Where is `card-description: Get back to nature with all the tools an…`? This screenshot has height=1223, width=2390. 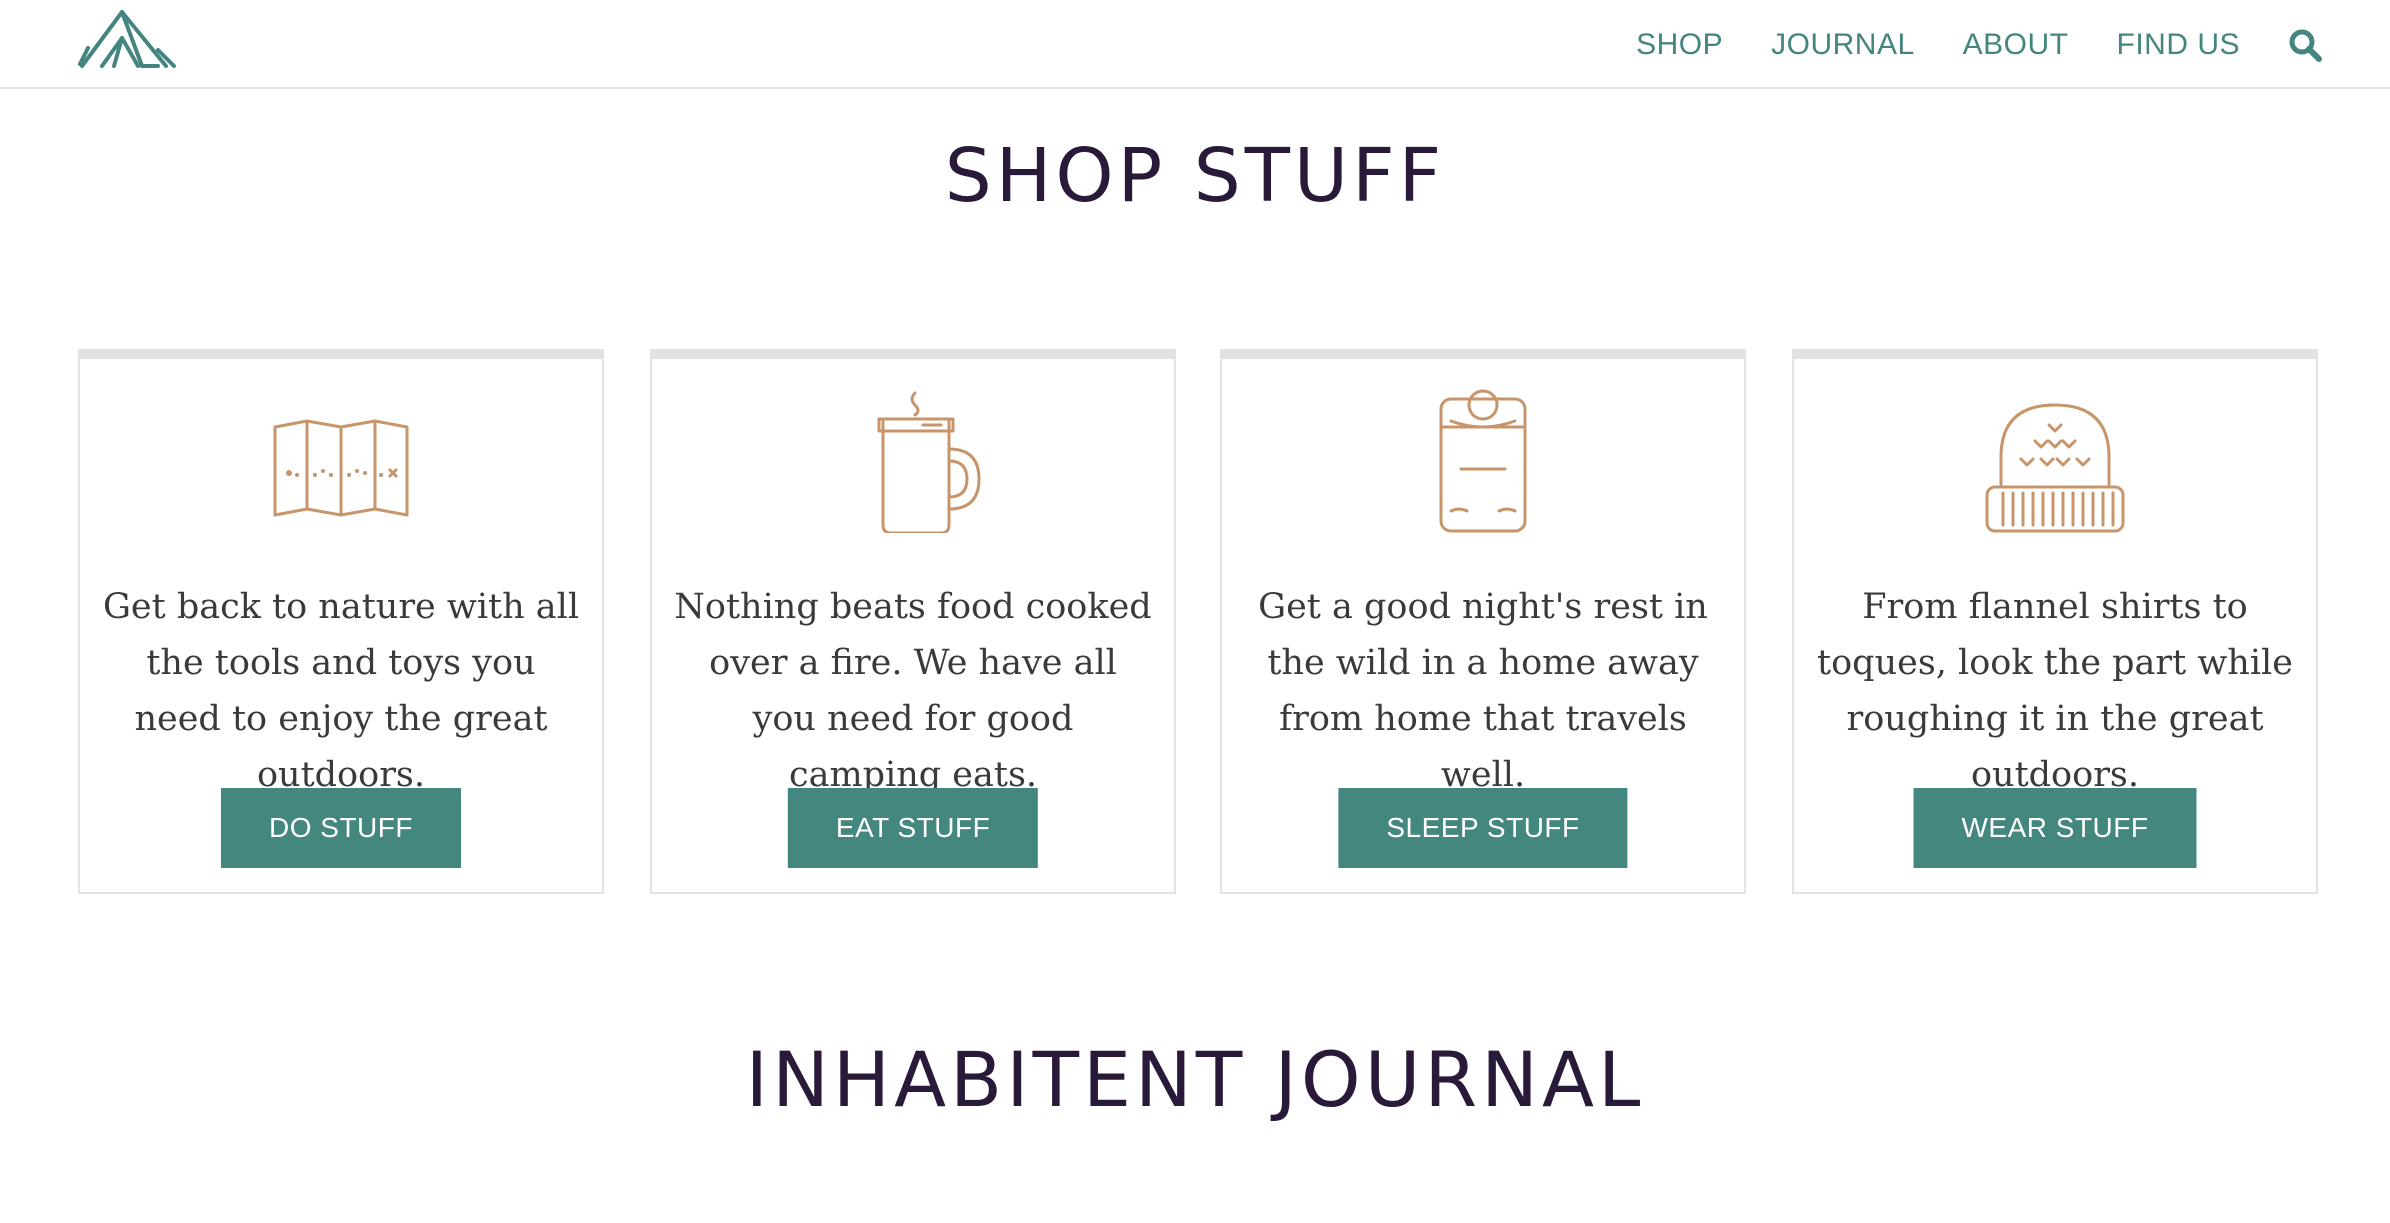
card-description: Get back to nature with all the tools an… is located at coordinates (341, 691).